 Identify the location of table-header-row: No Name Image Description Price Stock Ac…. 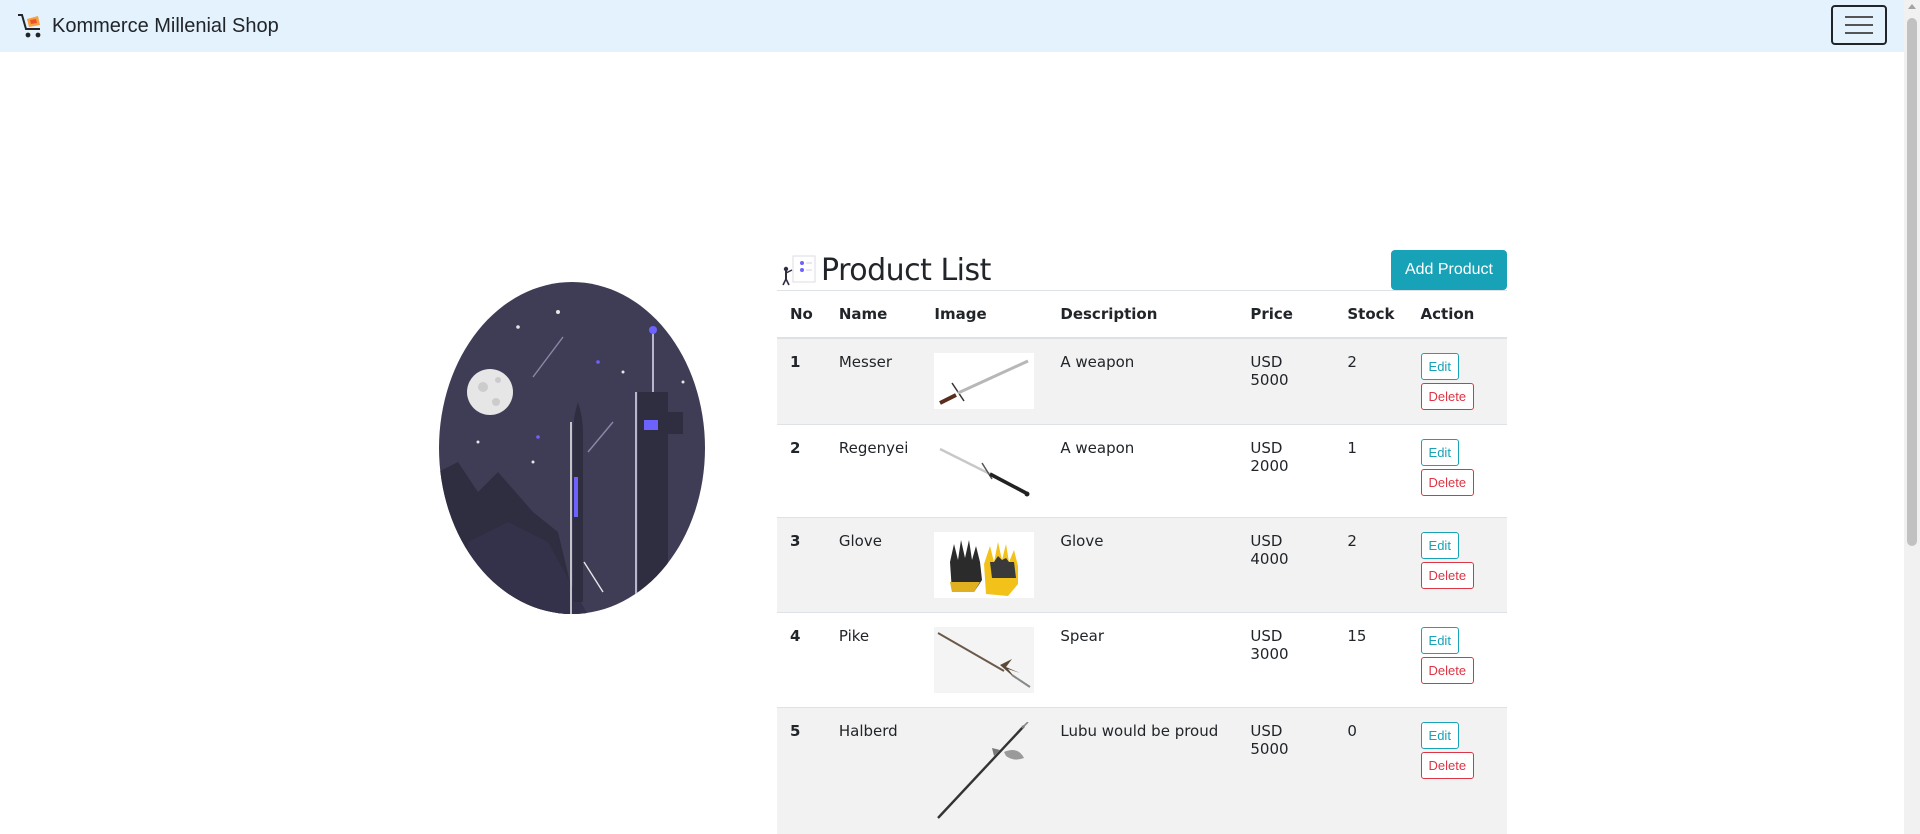
(1142, 314).